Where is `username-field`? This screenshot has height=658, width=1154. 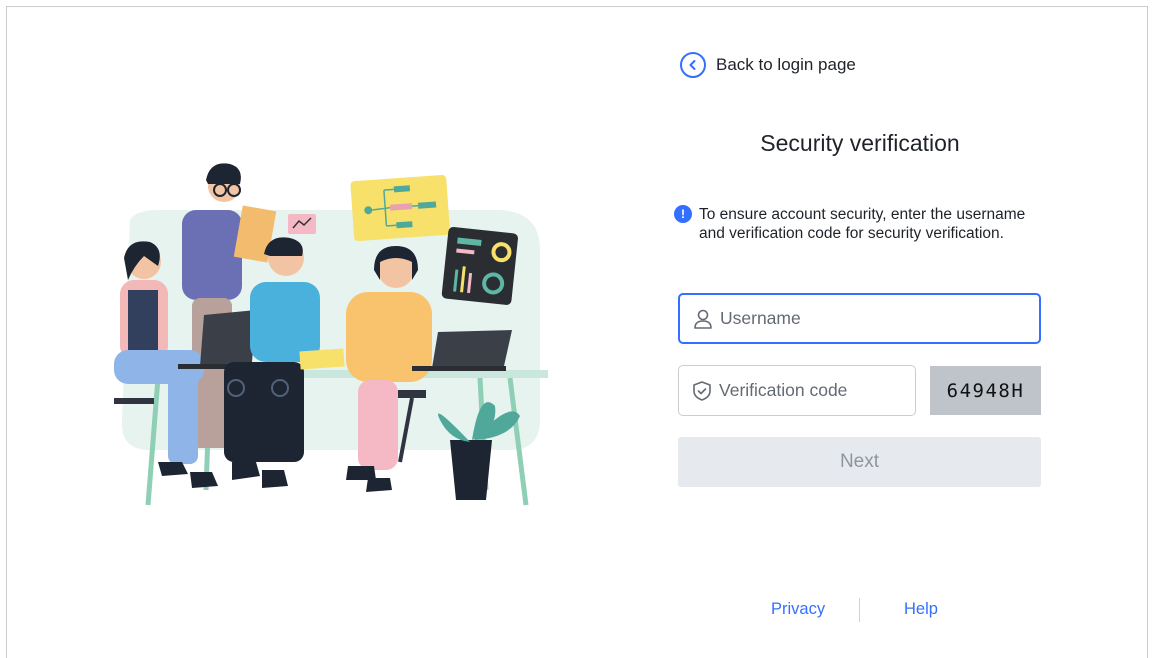 username-field is located at coordinates (859, 318).